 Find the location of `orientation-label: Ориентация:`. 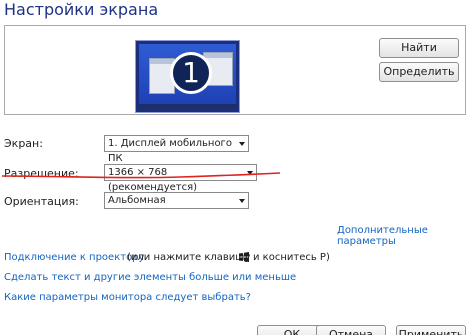

orientation-label: Ориентация: is located at coordinates (41, 201).